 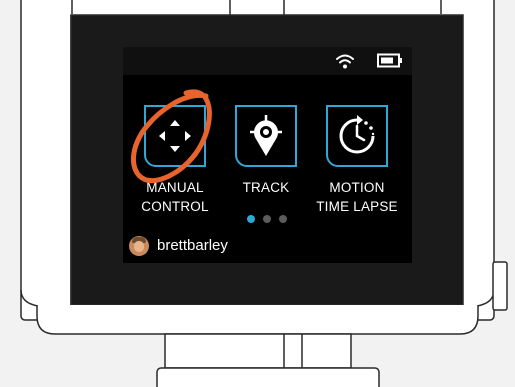 I want to click on wifi-icon, so click(x=345, y=61).